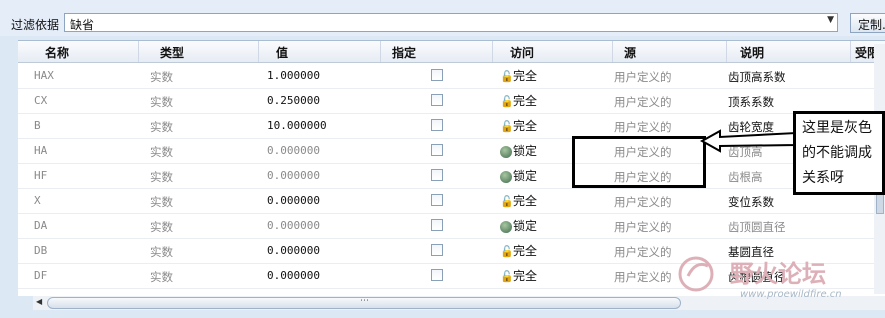  Describe the element at coordinates (41, 150) in the screenshot. I see `param-name: HA` at that location.